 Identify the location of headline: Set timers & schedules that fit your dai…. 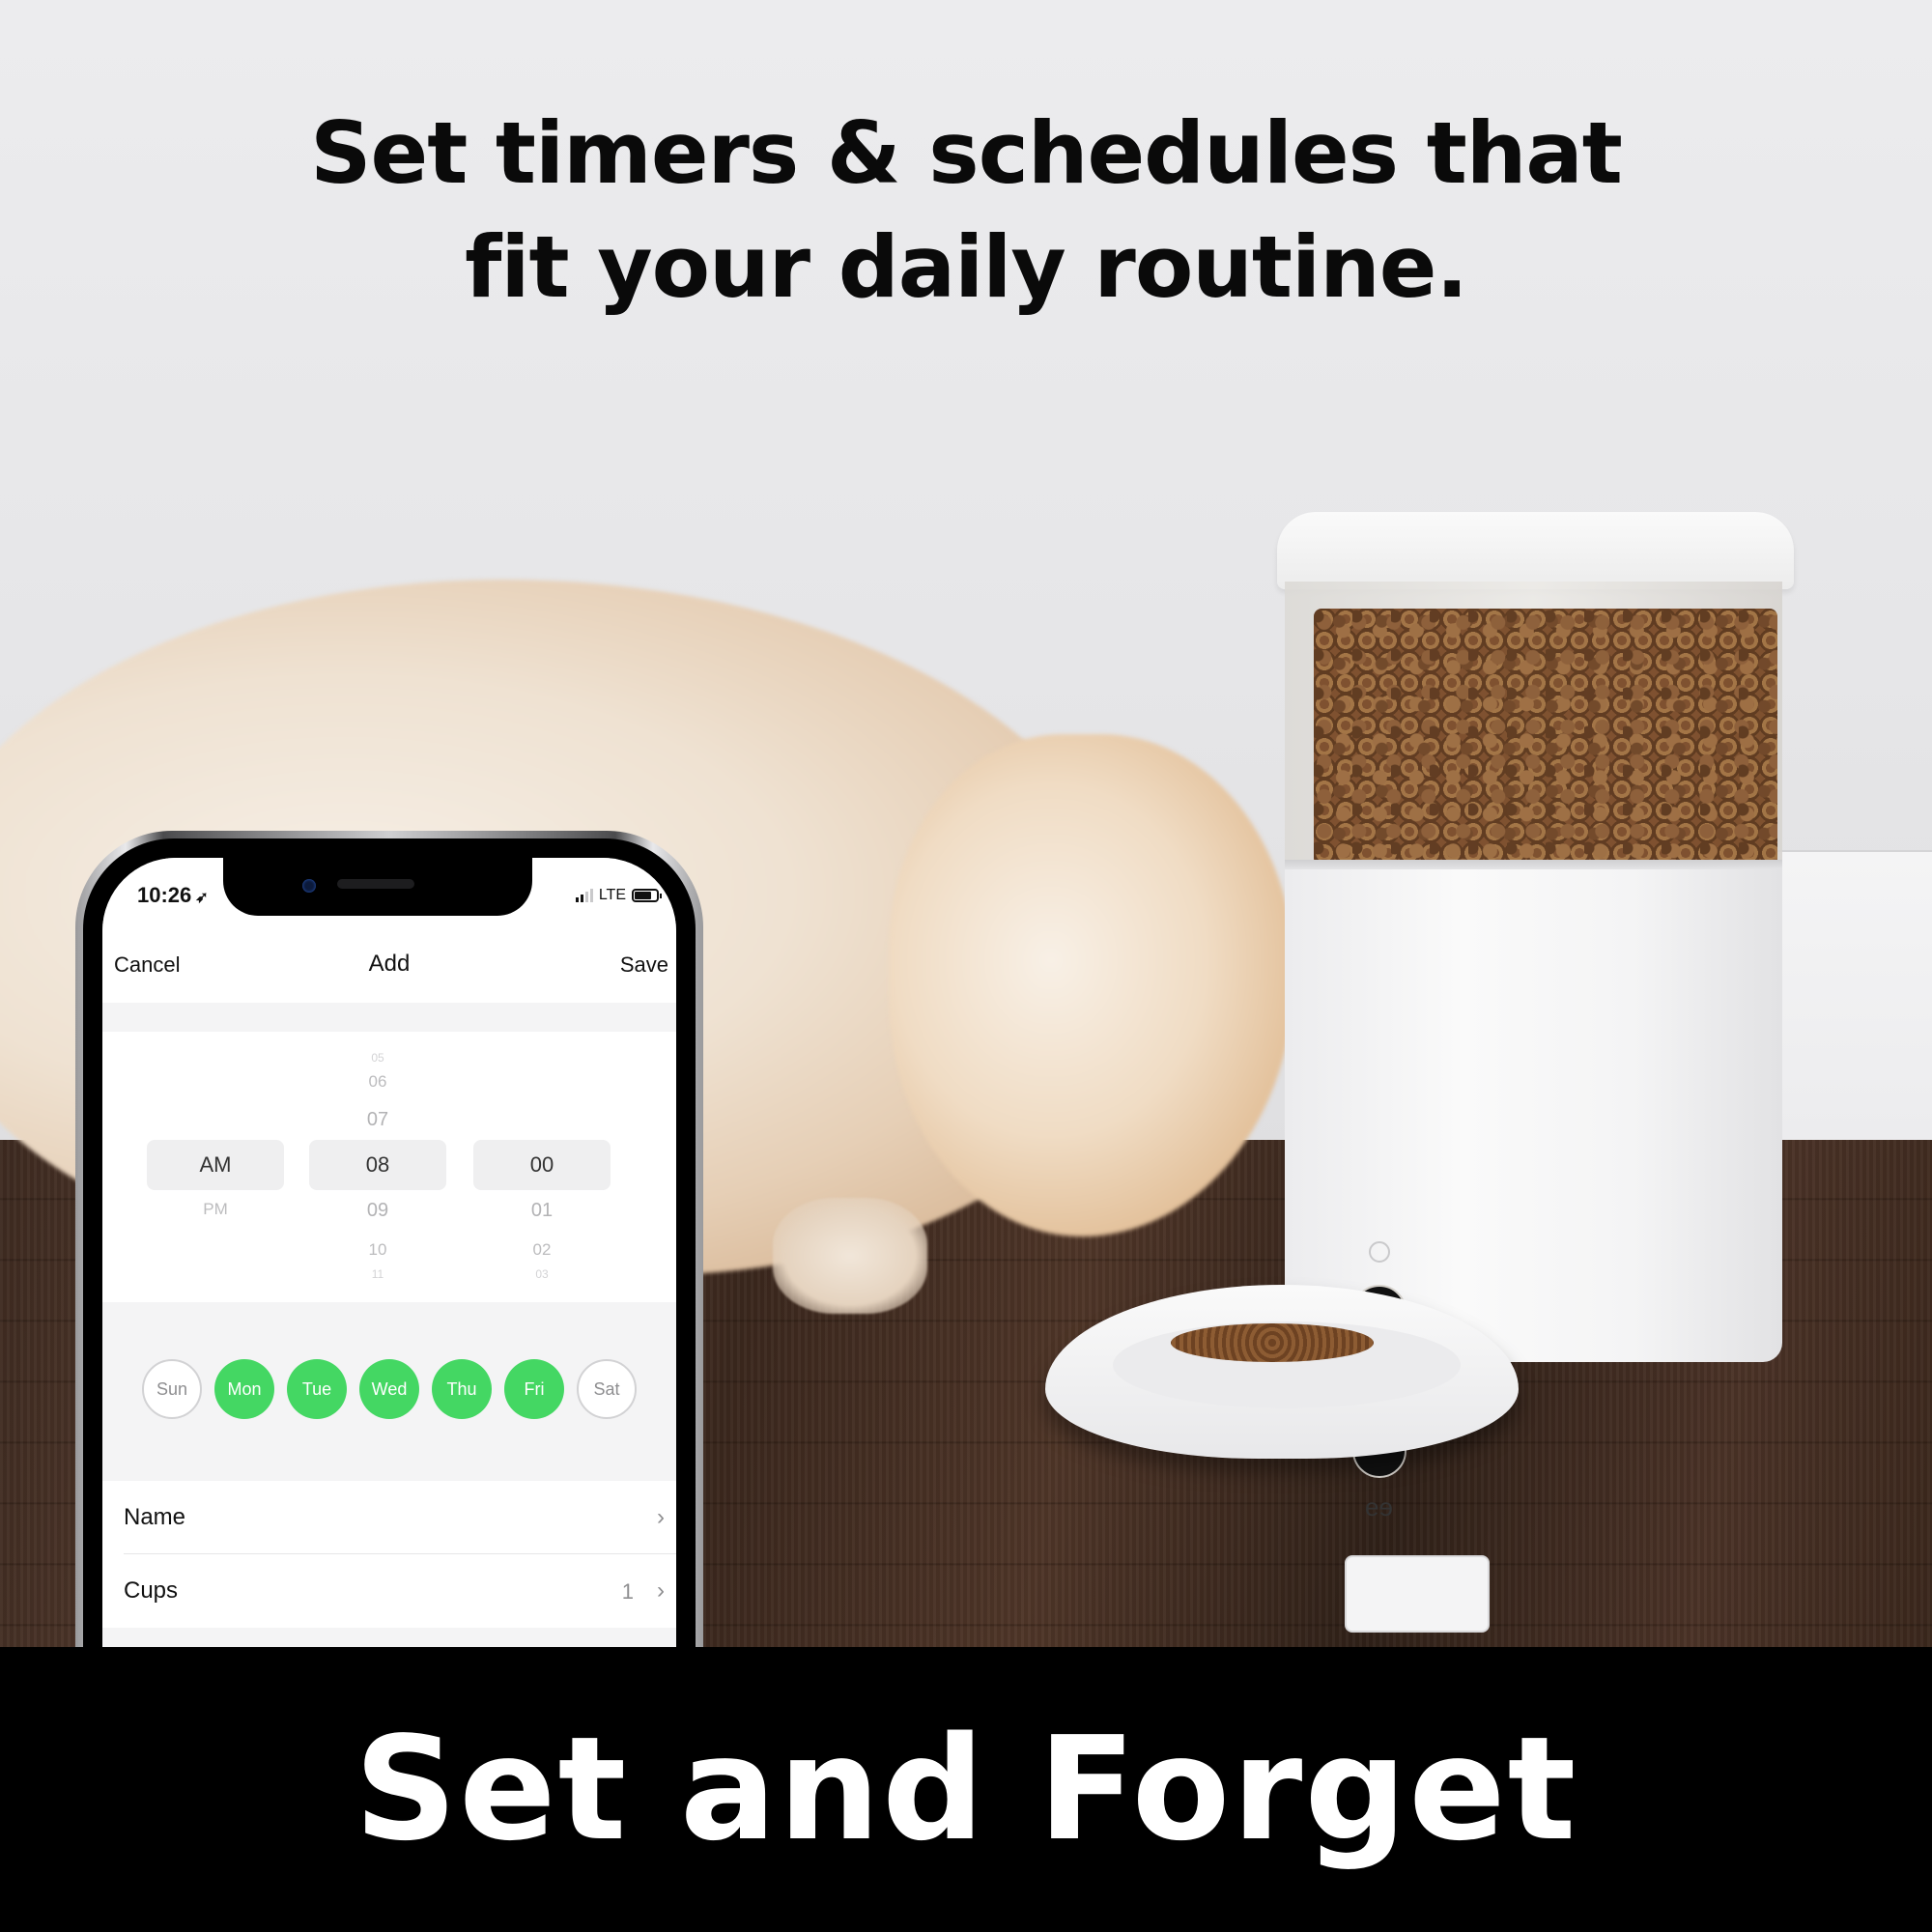
(966, 211).